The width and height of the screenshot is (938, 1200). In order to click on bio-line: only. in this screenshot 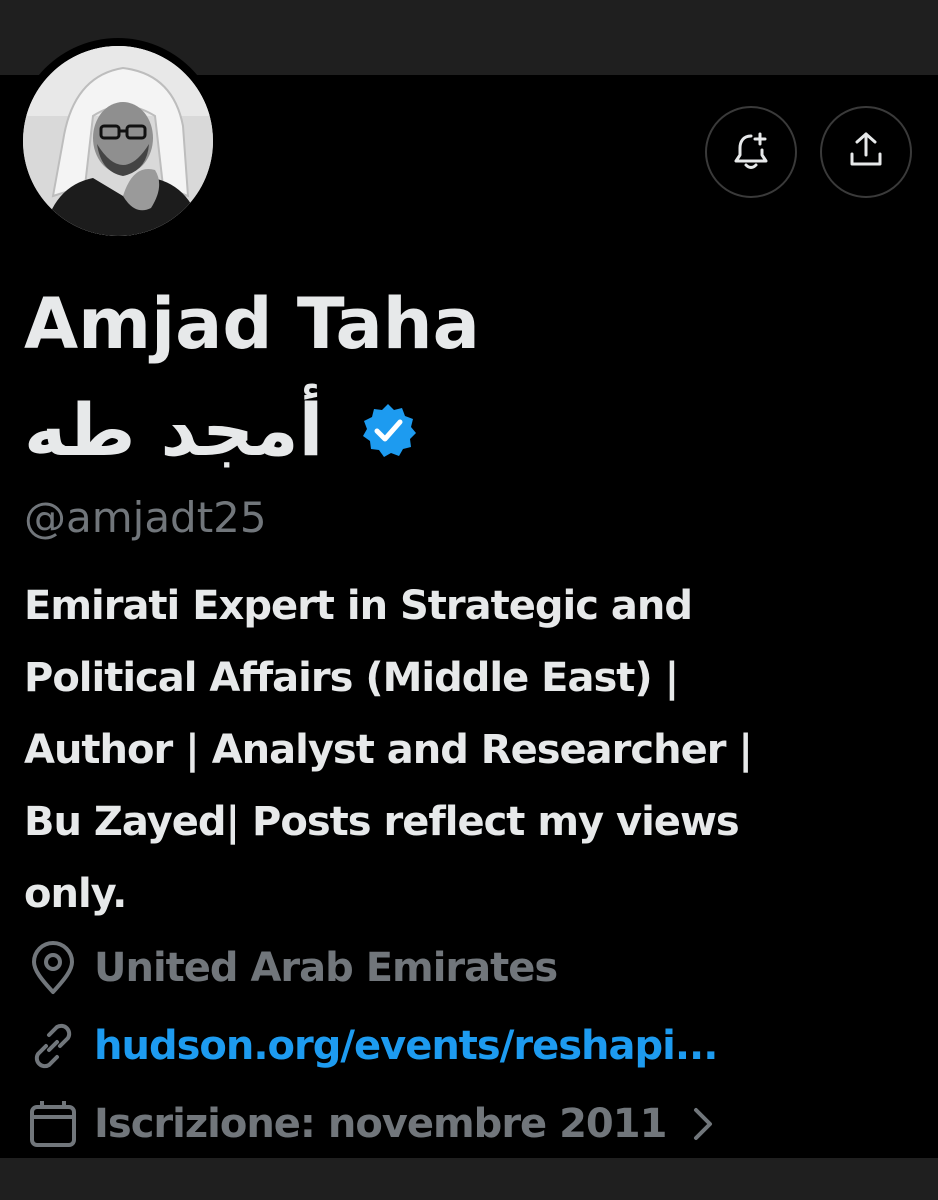, I will do `click(75, 894)`.